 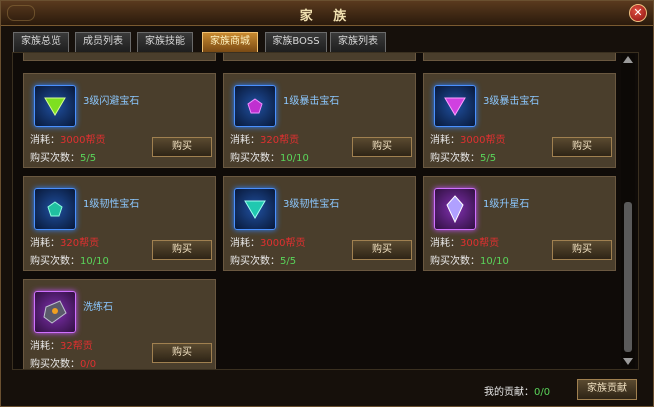 I want to click on tab-skills: 家族技能, so click(x=165, y=42).